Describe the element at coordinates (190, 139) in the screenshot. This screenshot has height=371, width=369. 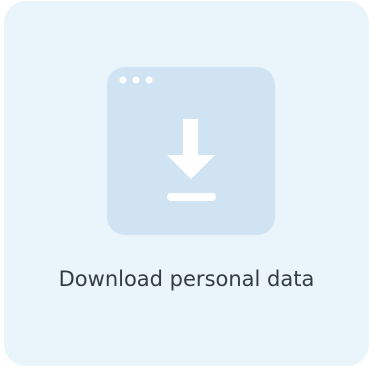
I see `download-arrow-shaft` at that location.